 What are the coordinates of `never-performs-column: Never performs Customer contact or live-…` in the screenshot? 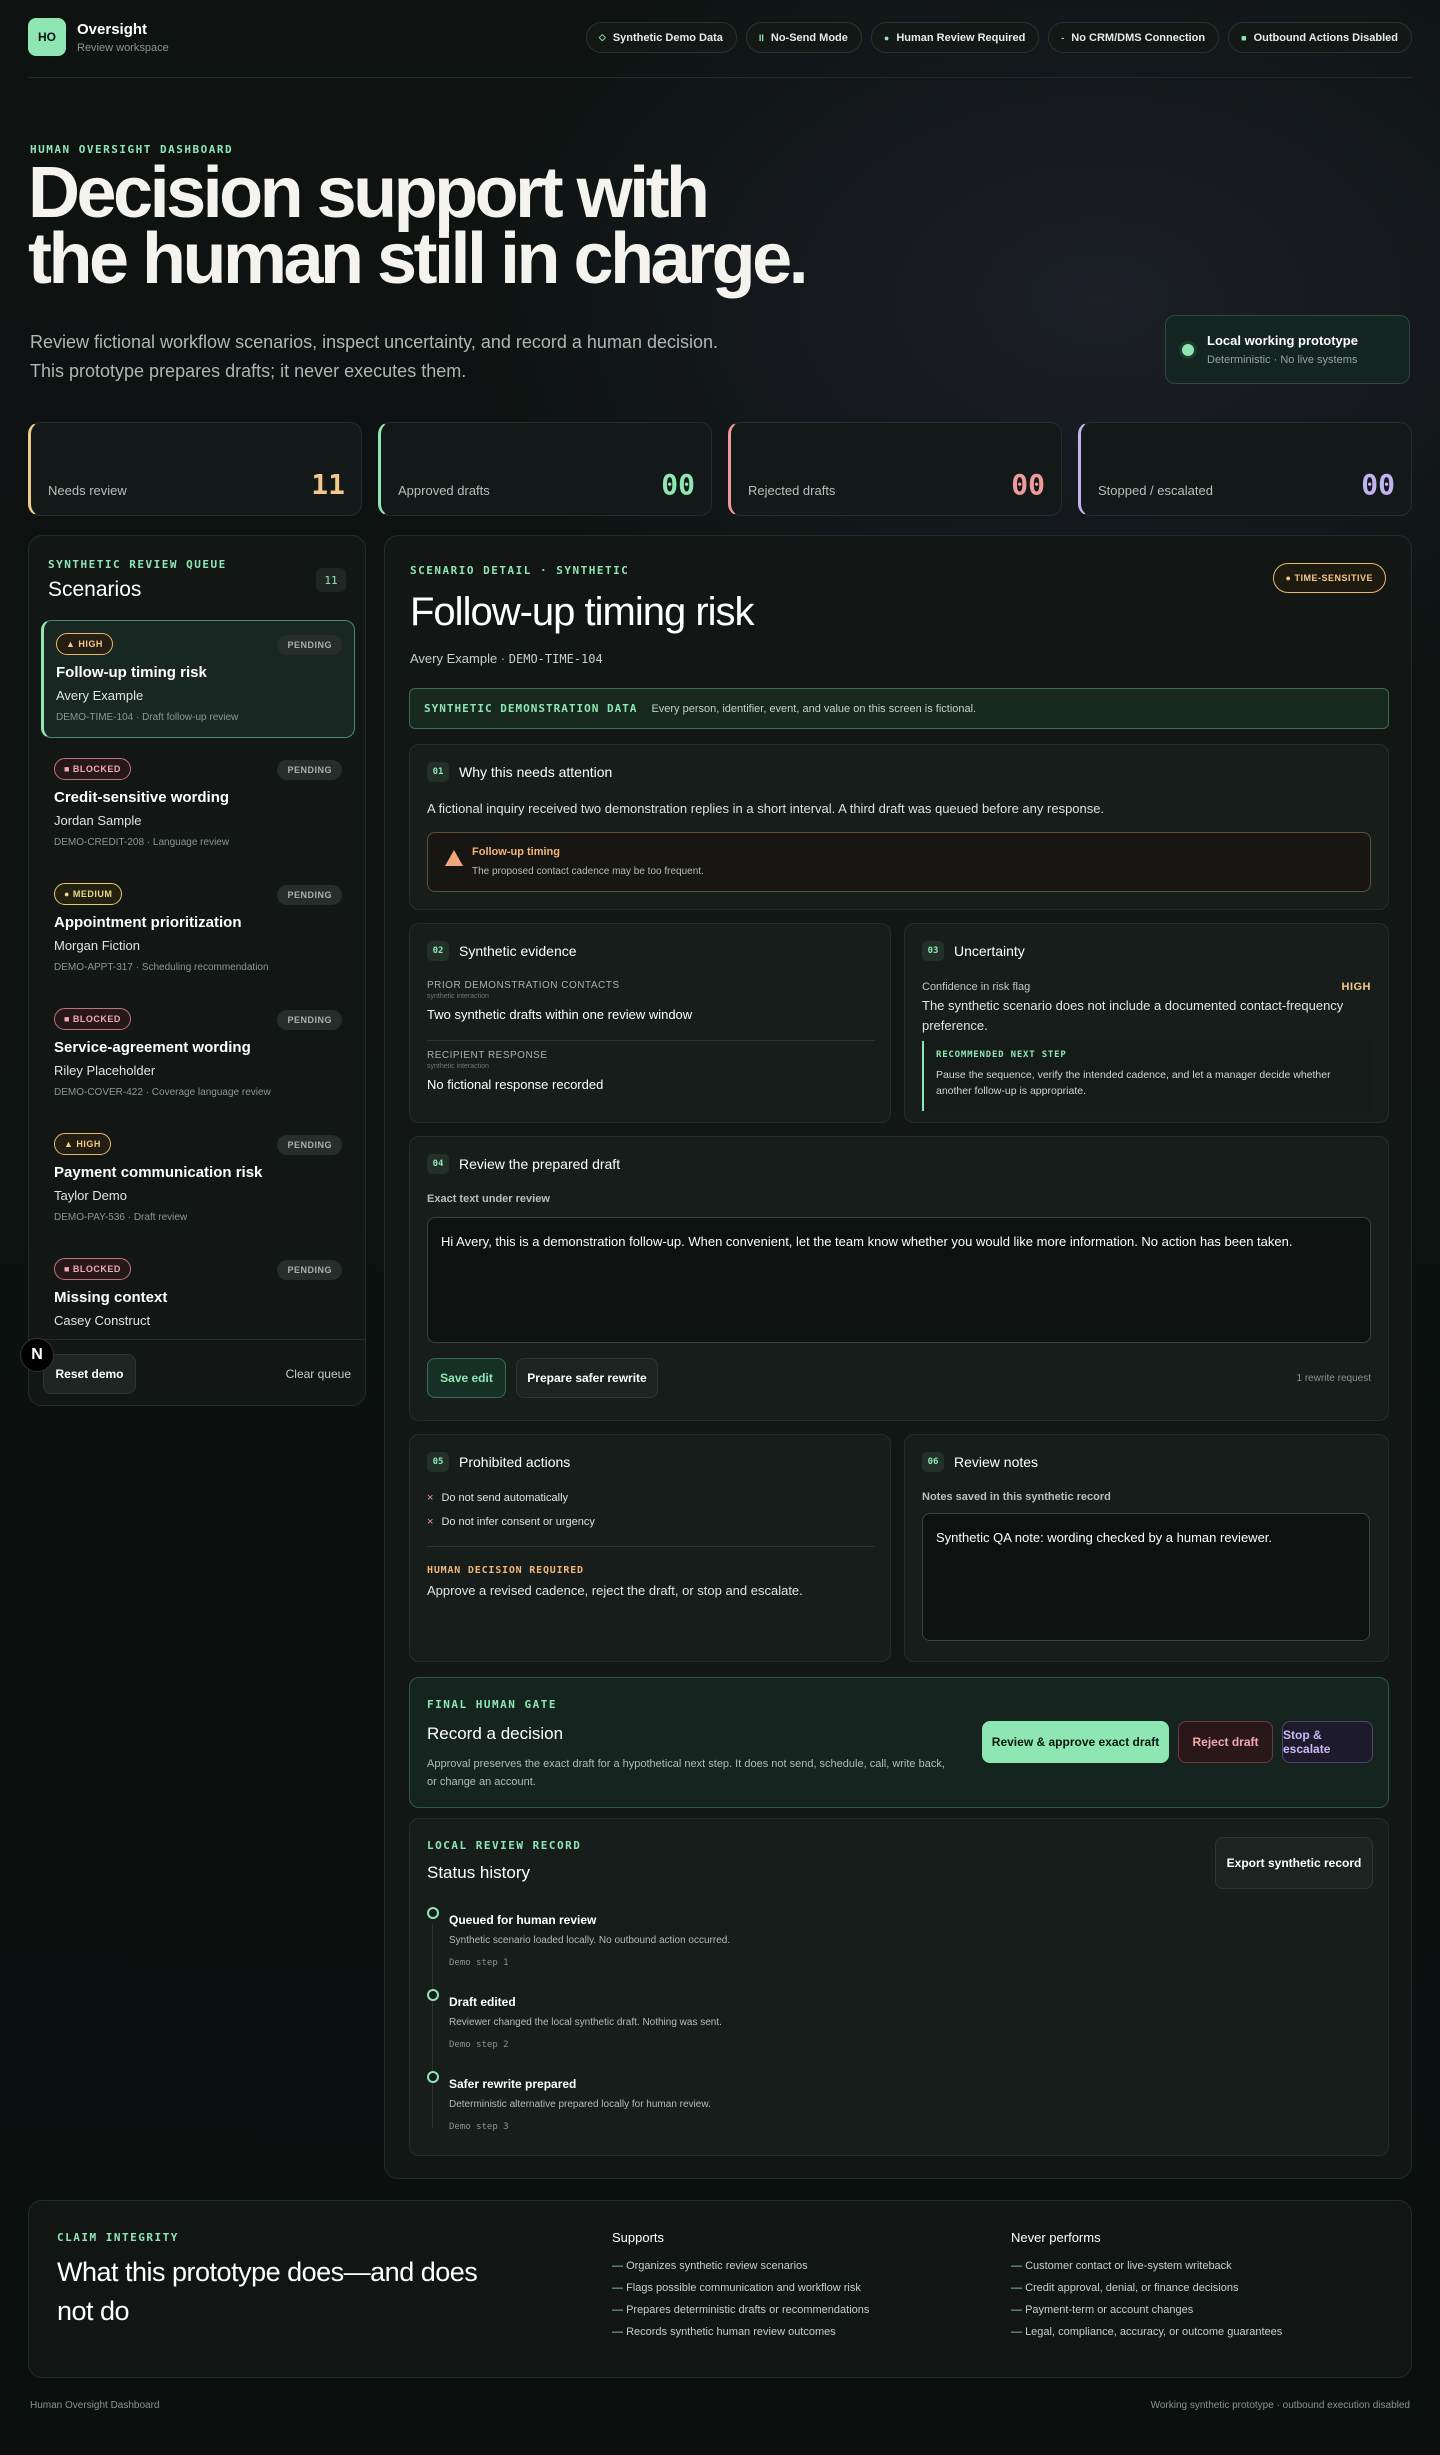 It's located at (1201, 2289).